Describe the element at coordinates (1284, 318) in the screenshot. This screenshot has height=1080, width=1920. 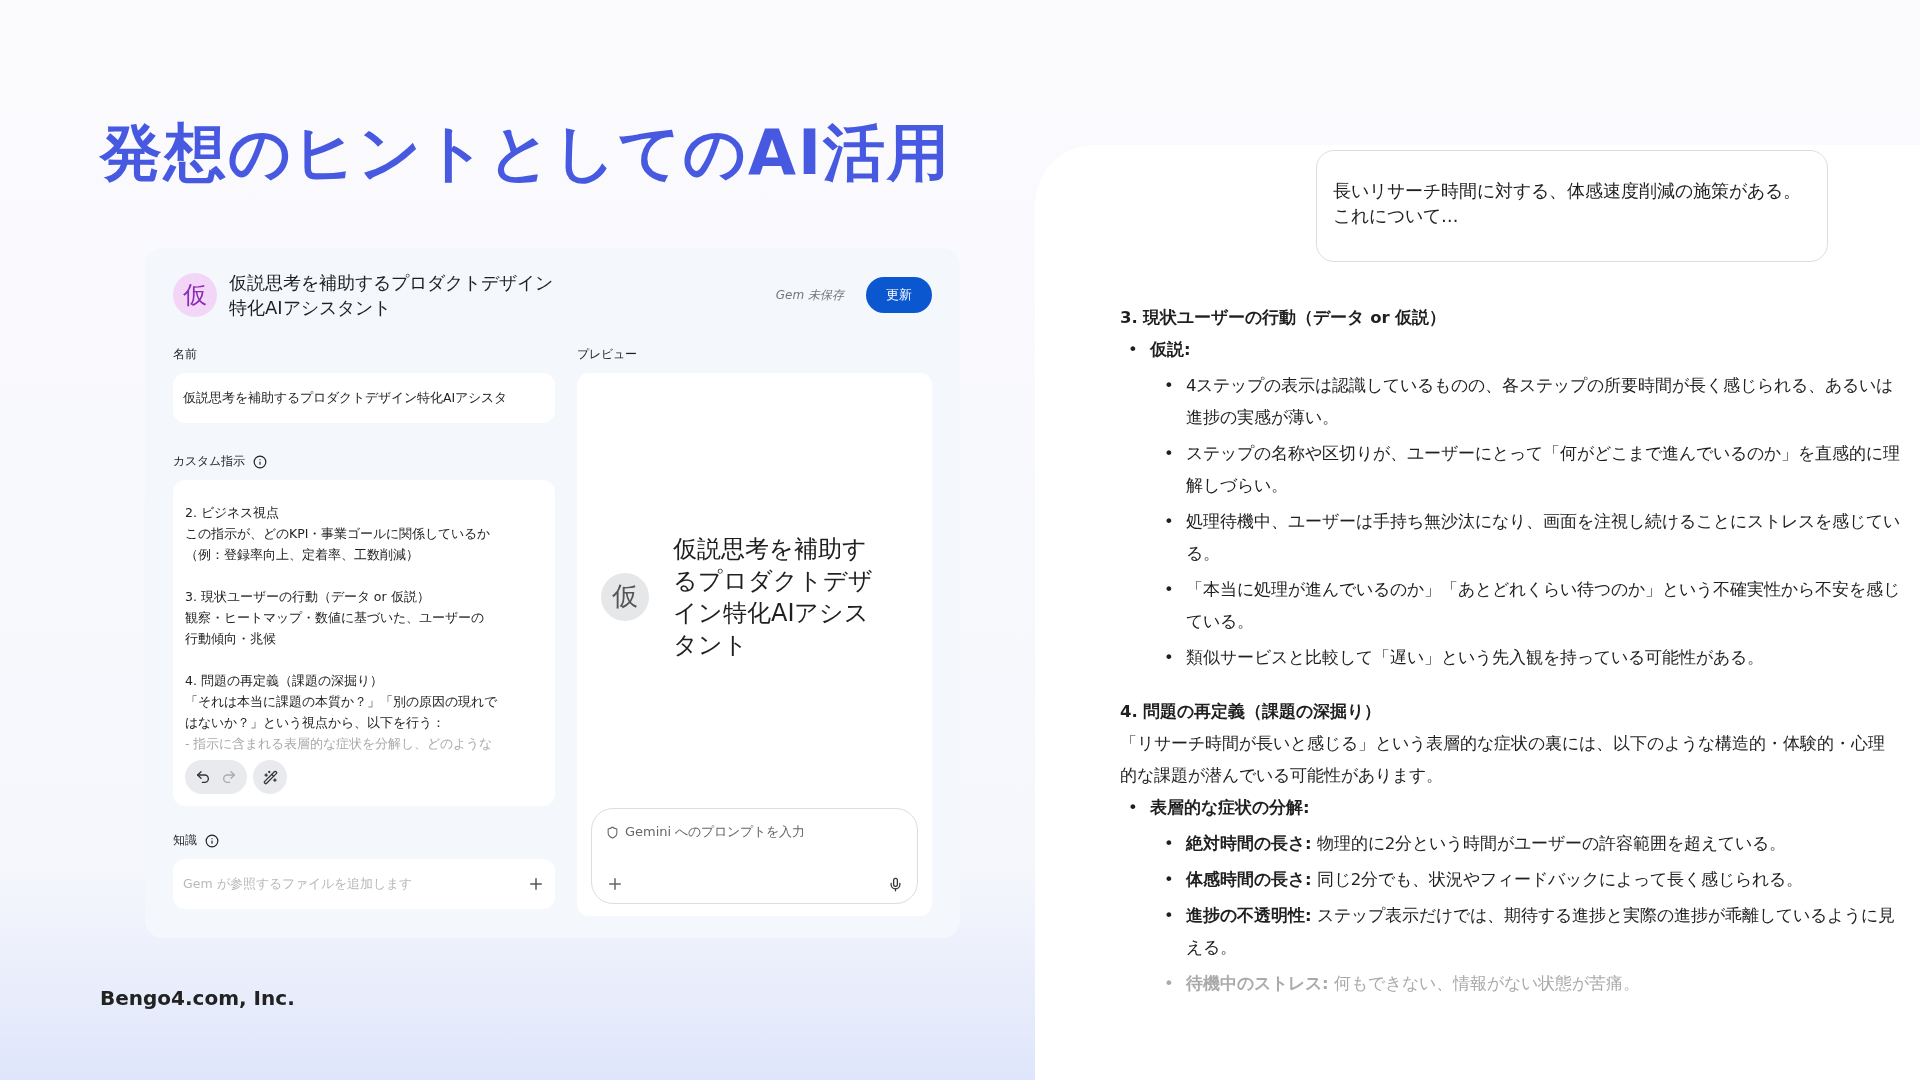
I see `response-heading: 3. 現状ユーザーの行動（データ or 仮説）` at that location.